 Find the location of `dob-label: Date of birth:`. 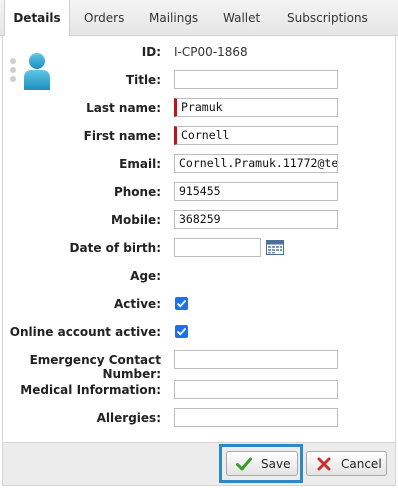

dob-label: Date of birth: is located at coordinates (115, 248).